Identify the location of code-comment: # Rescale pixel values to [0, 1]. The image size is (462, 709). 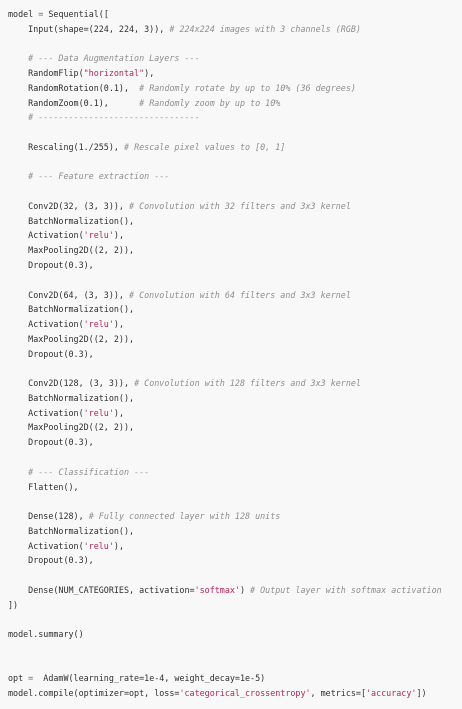
(204, 146).